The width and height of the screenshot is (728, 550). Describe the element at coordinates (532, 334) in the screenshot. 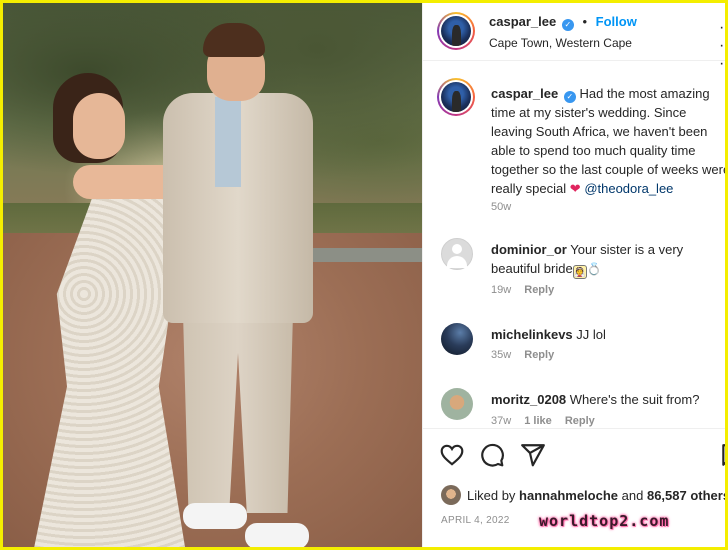

I see `comment-username: michelinkevs` at that location.